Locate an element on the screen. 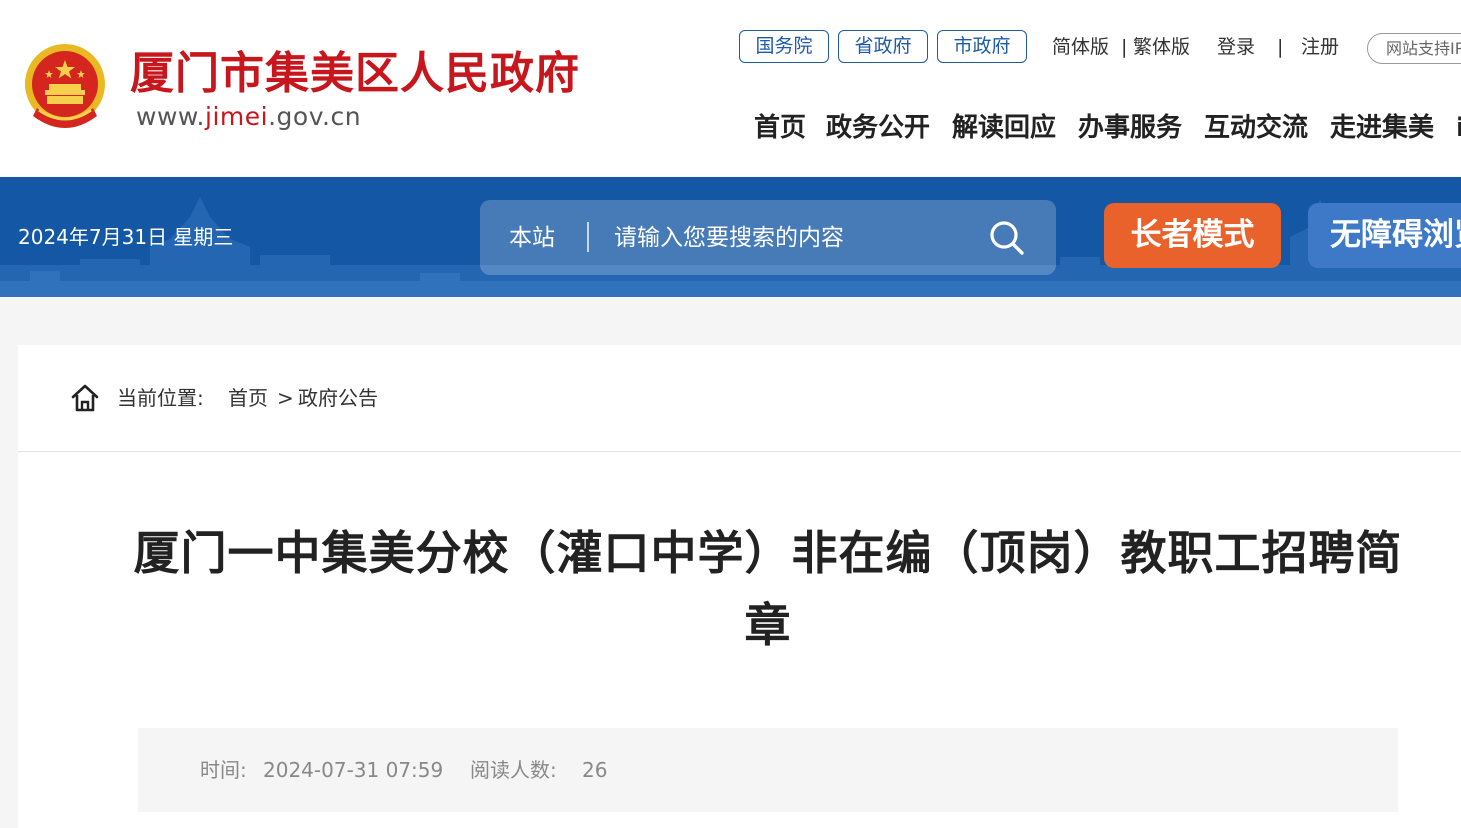 The height and width of the screenshot is (828, 1461). state-council-link: 国务院 is located at coordinates (784, 46).